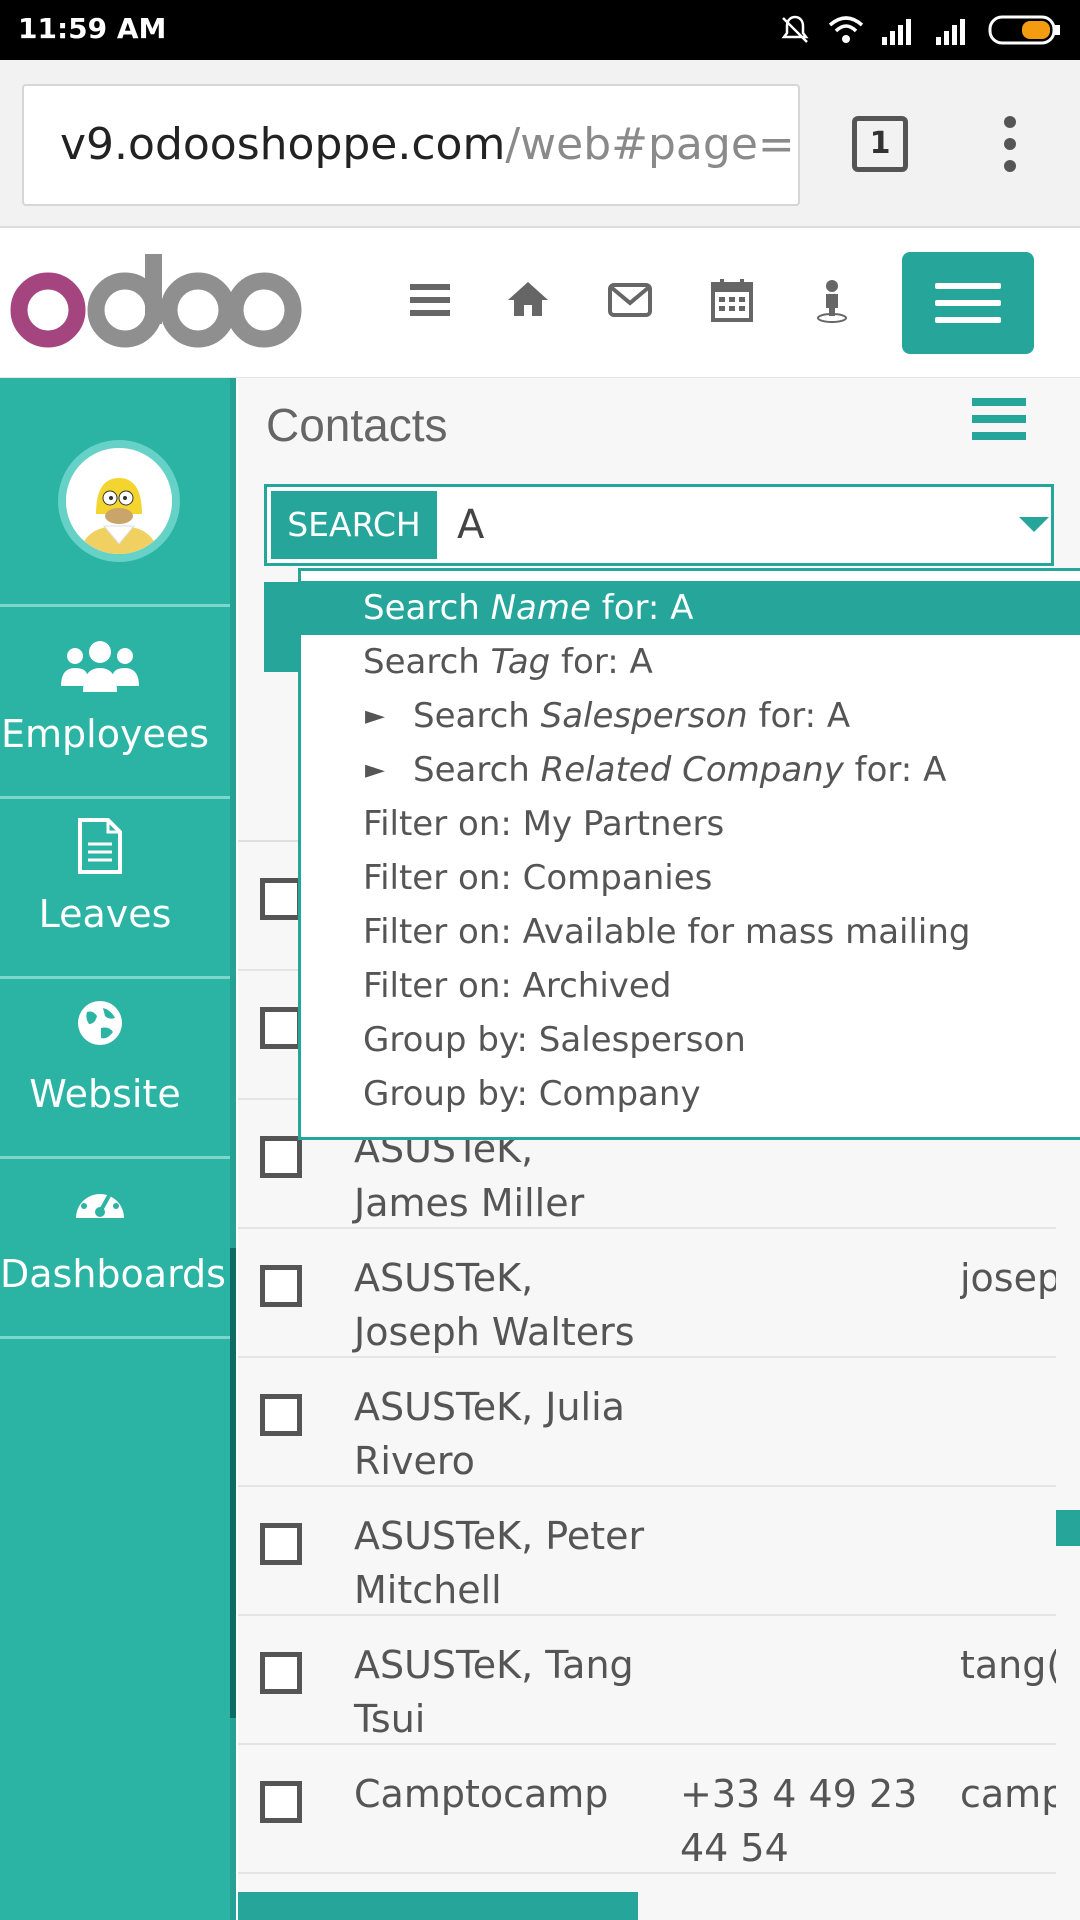 Image resolution: width=1080 pixels, height=1920 pixels. Describe the element at coordinates (732, 300) in the screenshot. I see `calendar-icon` at that location.